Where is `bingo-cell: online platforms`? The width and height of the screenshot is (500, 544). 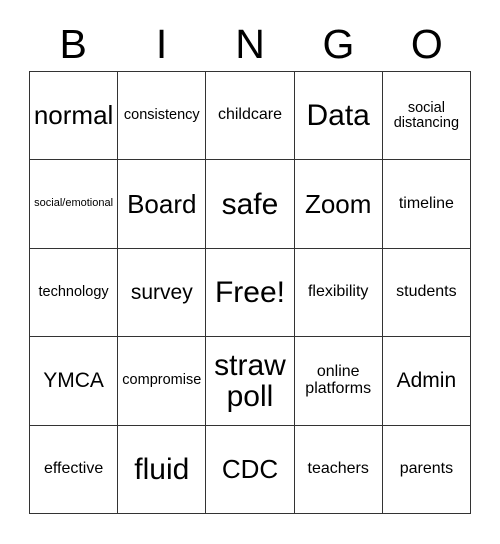
bingo-cell: online platforms is located at coordinates (338, 381).